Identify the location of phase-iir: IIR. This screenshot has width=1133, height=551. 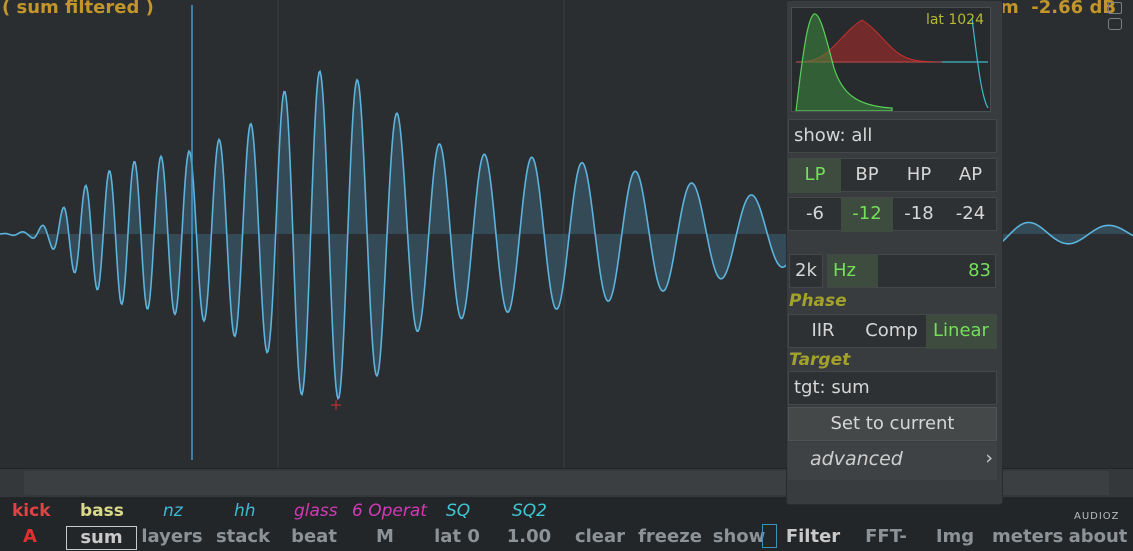
(823, 332).